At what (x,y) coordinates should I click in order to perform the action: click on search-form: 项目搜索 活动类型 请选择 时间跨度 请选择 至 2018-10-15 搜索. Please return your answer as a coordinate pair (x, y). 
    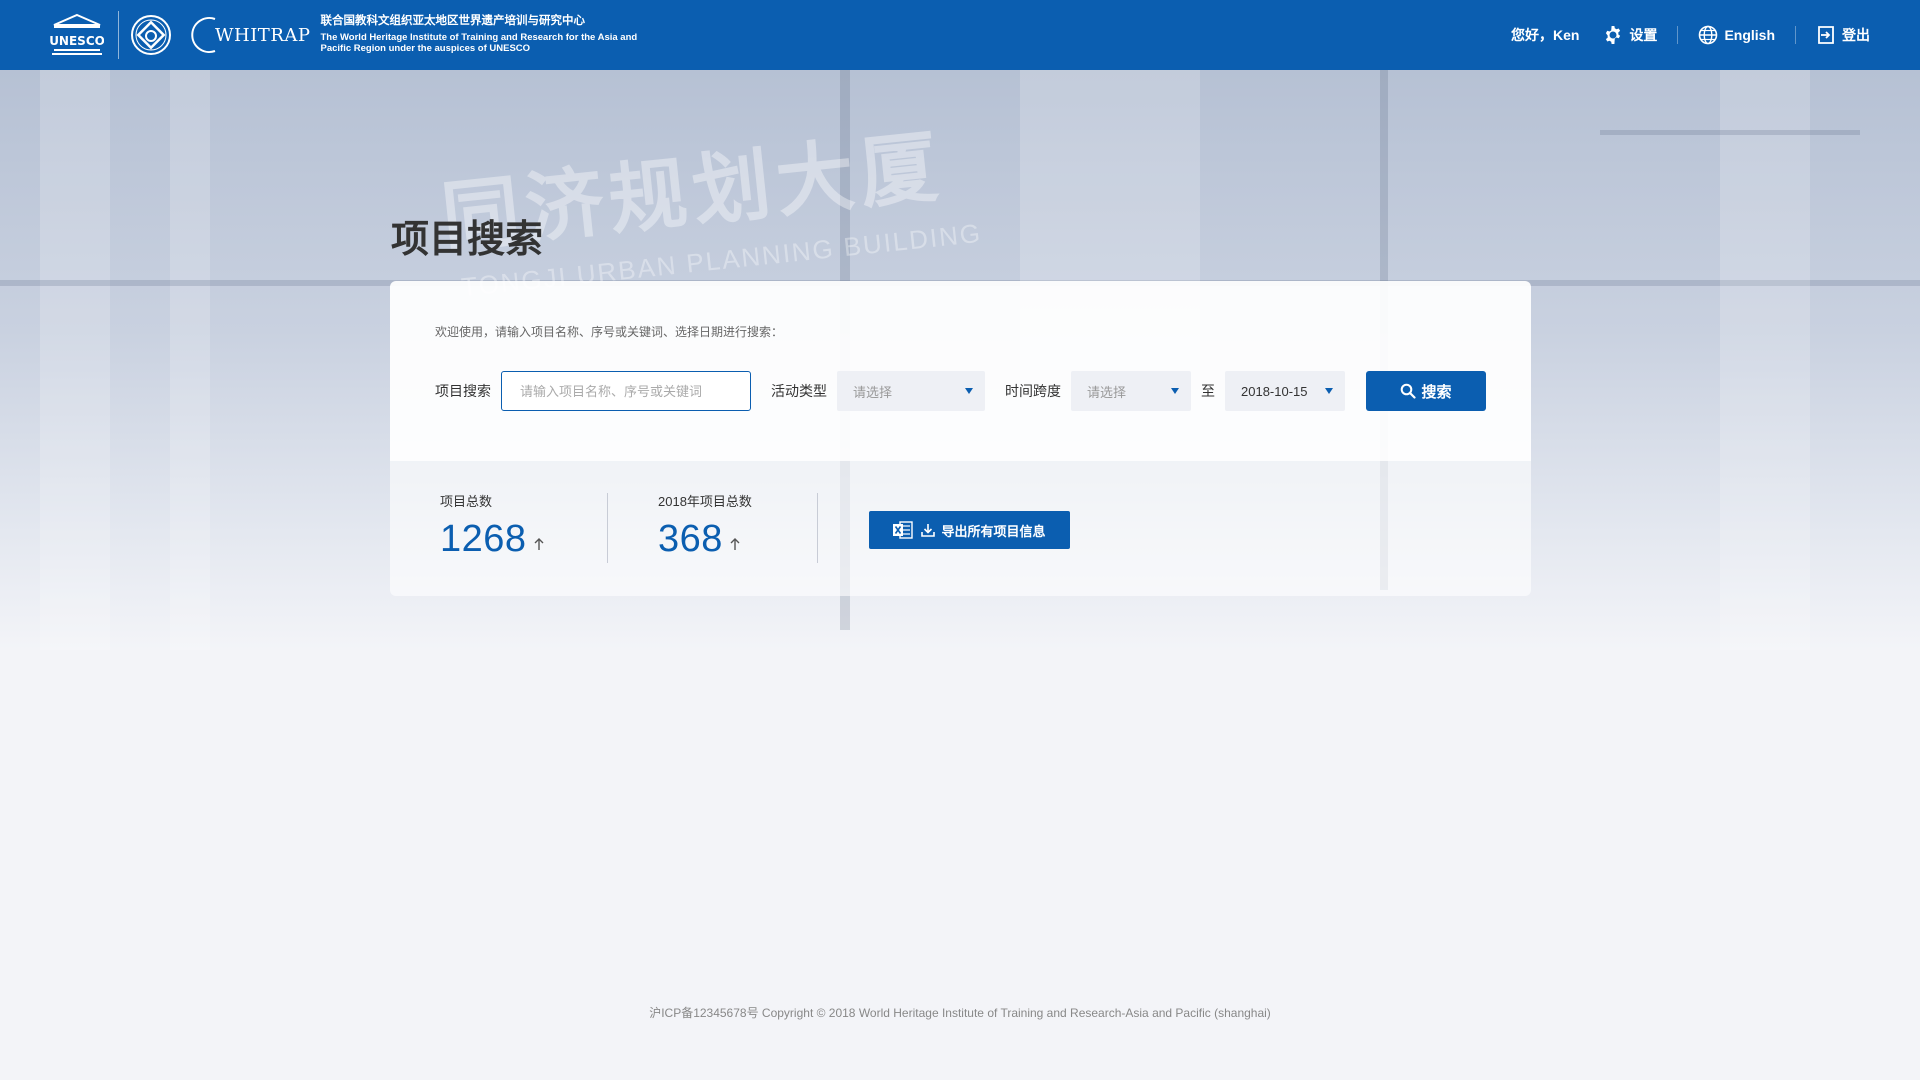
    Looking at the image, I should click on (960, 391).